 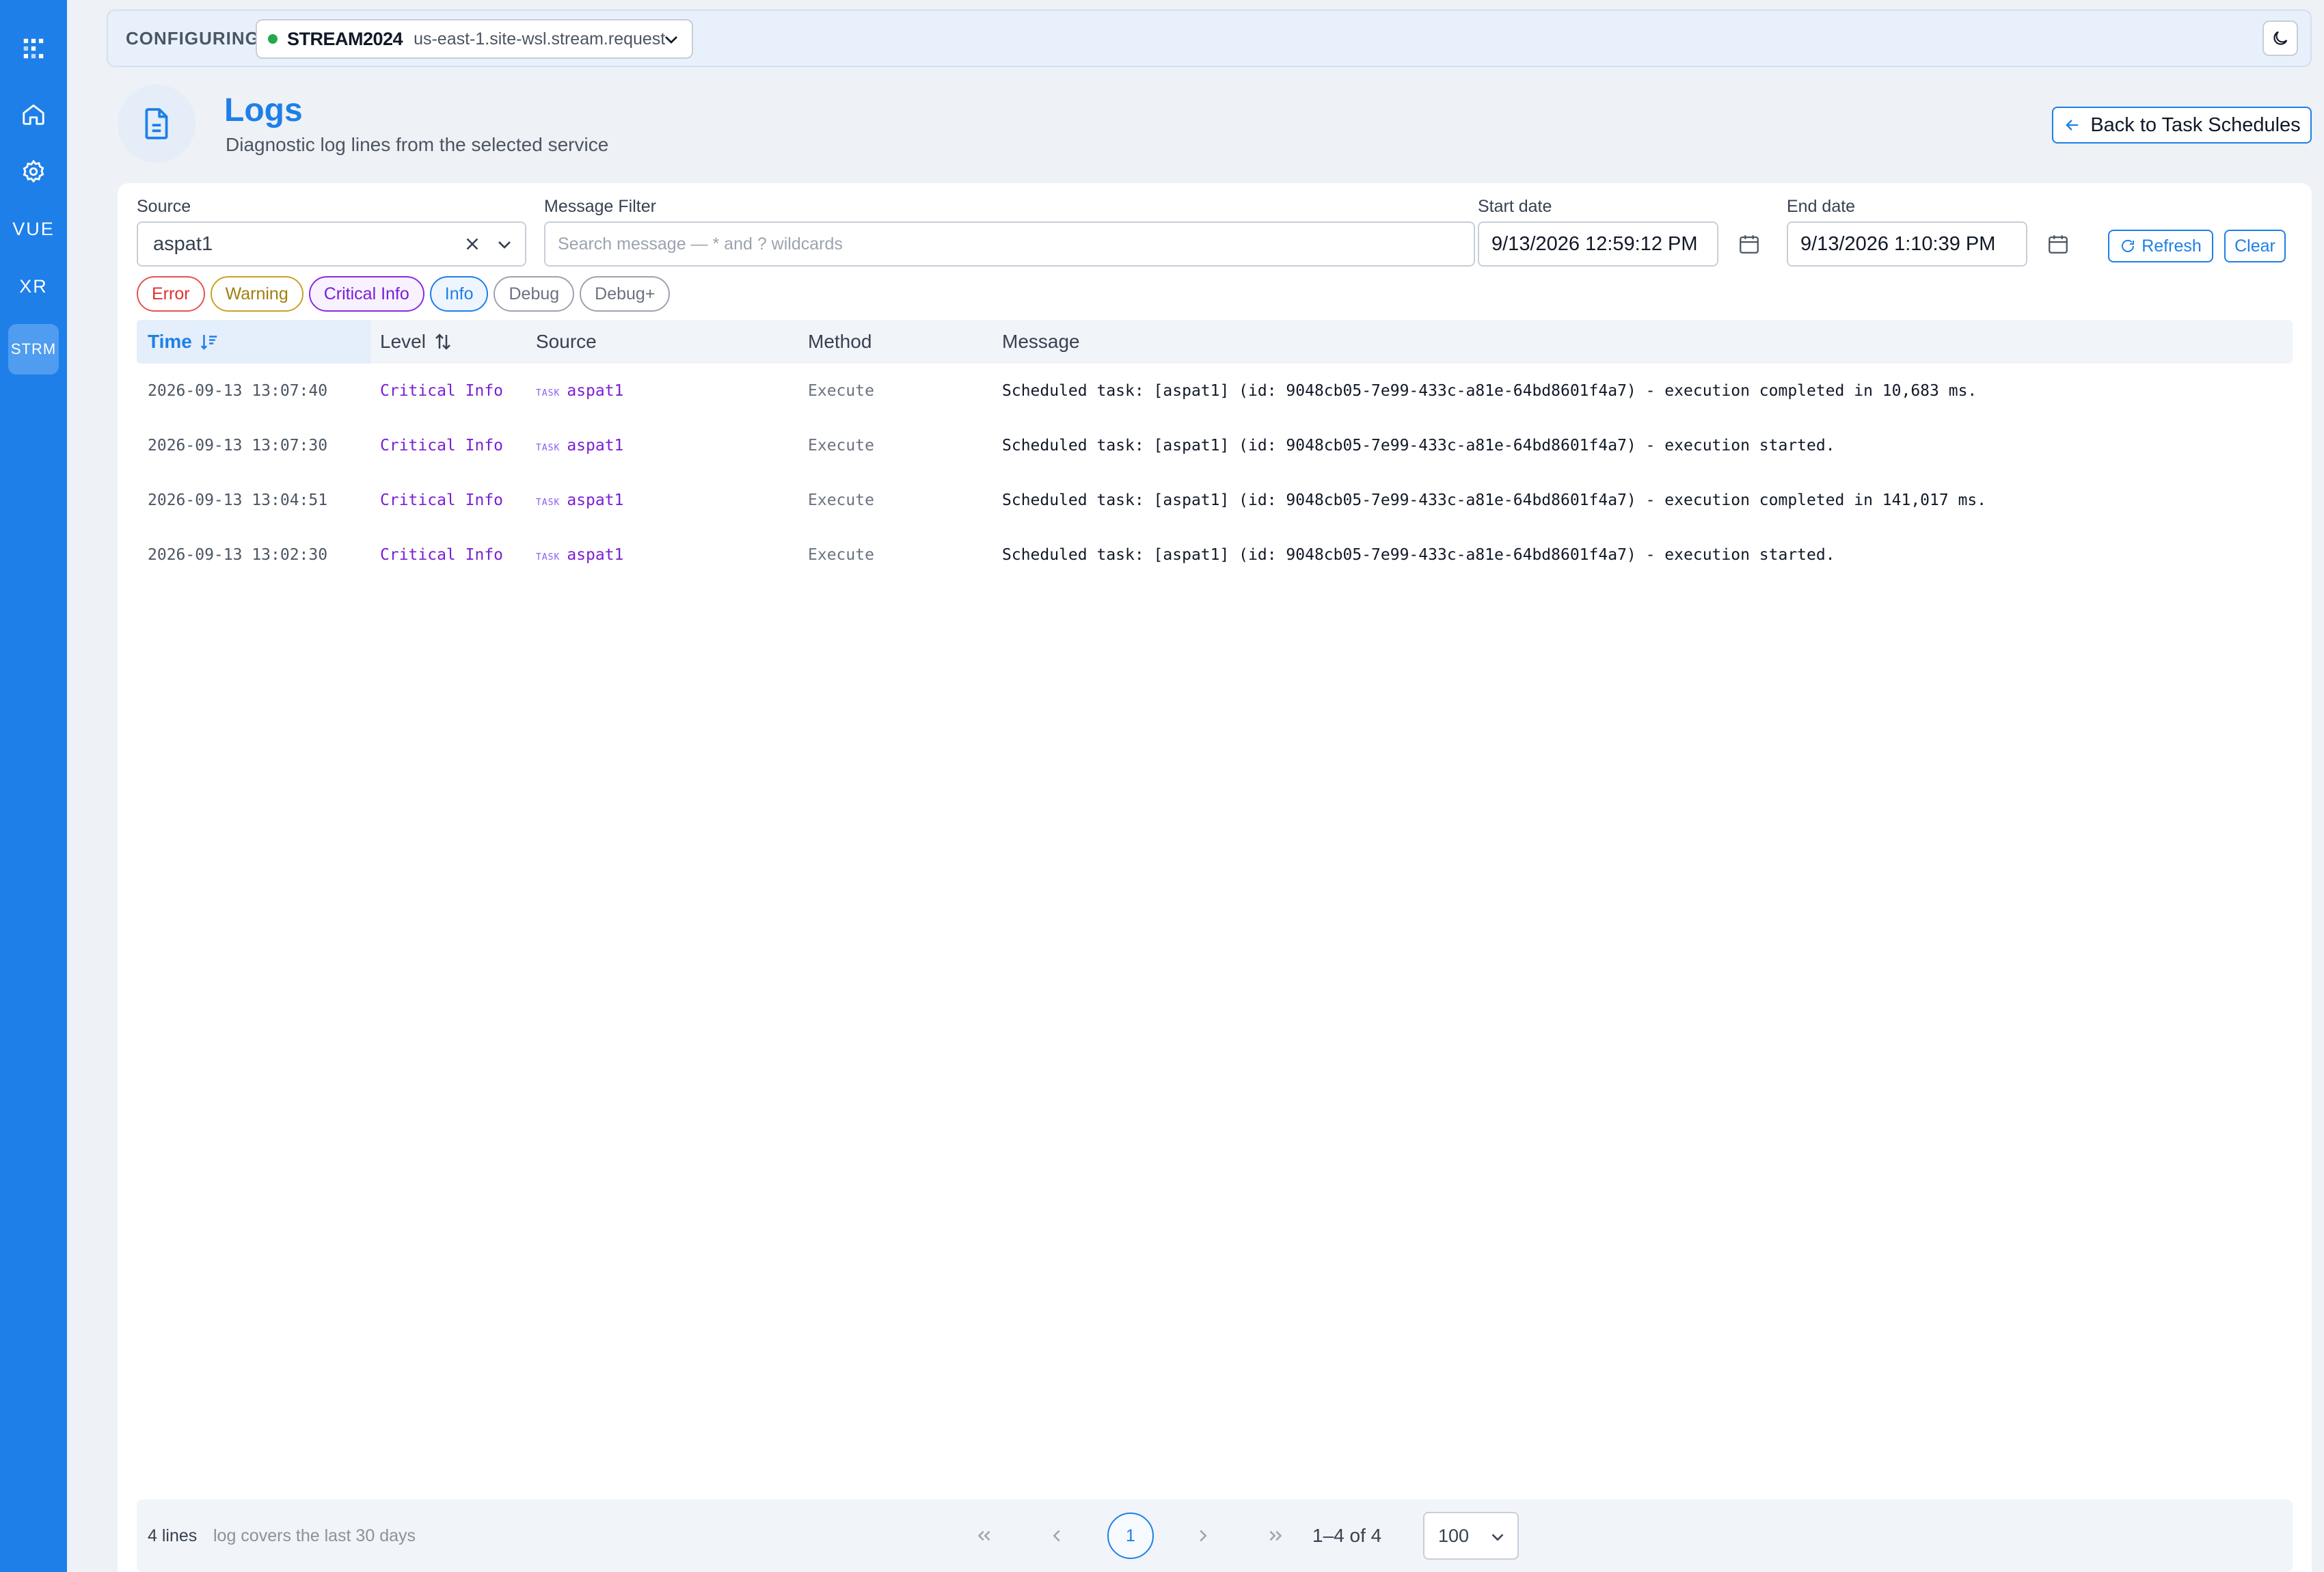 What do you see at coordinates (1471, 1536) in the screenshot?
I see `rows-per-page-select: 100` at bounding box center [1471, 1536].